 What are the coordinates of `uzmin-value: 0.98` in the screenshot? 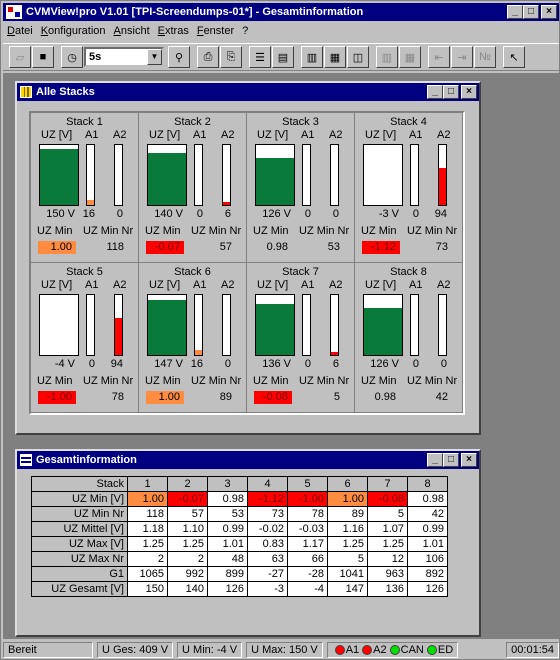 It's located at (273, 247).